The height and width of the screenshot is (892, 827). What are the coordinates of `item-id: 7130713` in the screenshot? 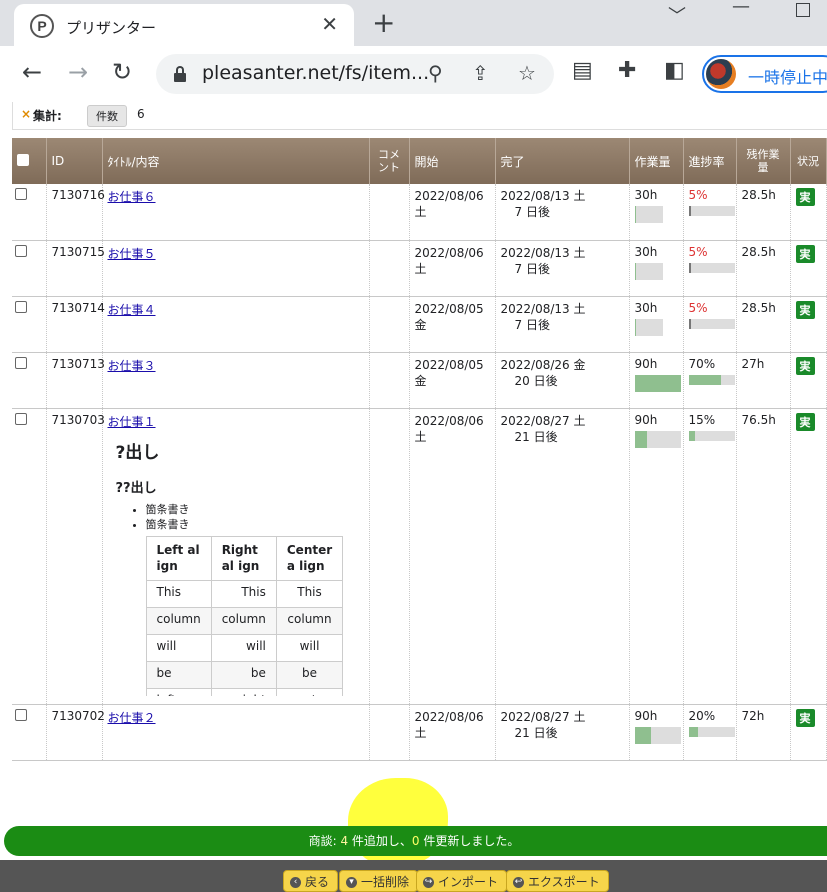 It's located at (75, 380).